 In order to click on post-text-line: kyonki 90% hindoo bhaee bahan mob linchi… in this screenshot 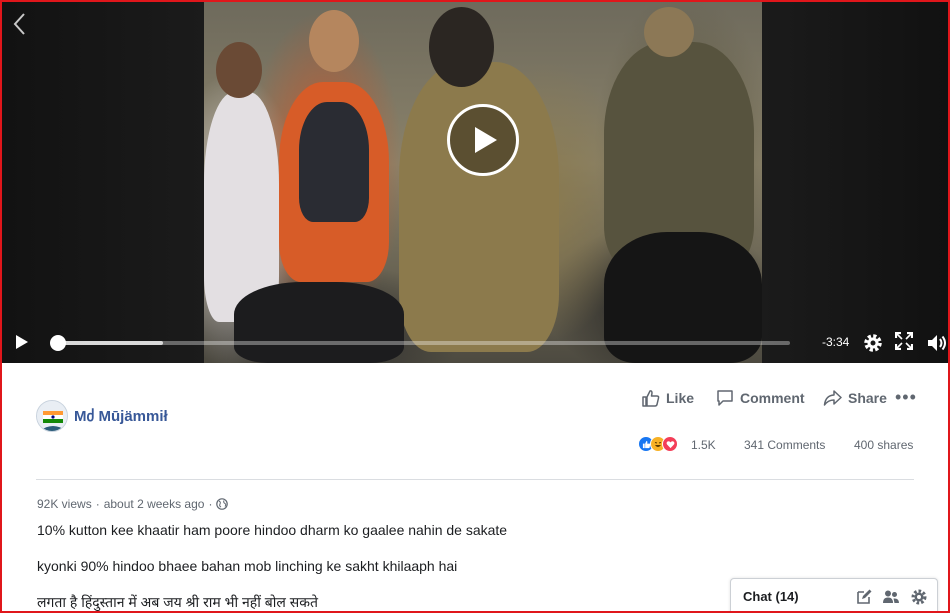, I will do `click(247, 566)`.